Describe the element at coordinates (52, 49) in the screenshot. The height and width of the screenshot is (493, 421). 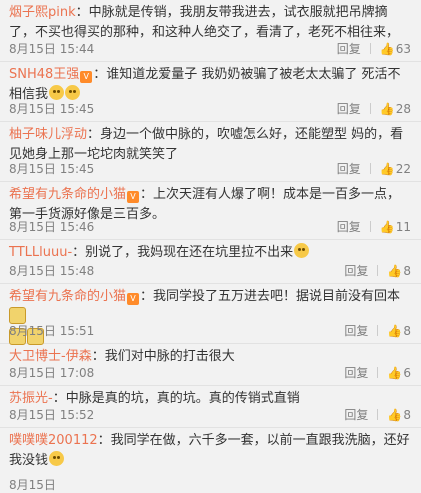
I see `comment-time: 8月15日 15:44` at that location.